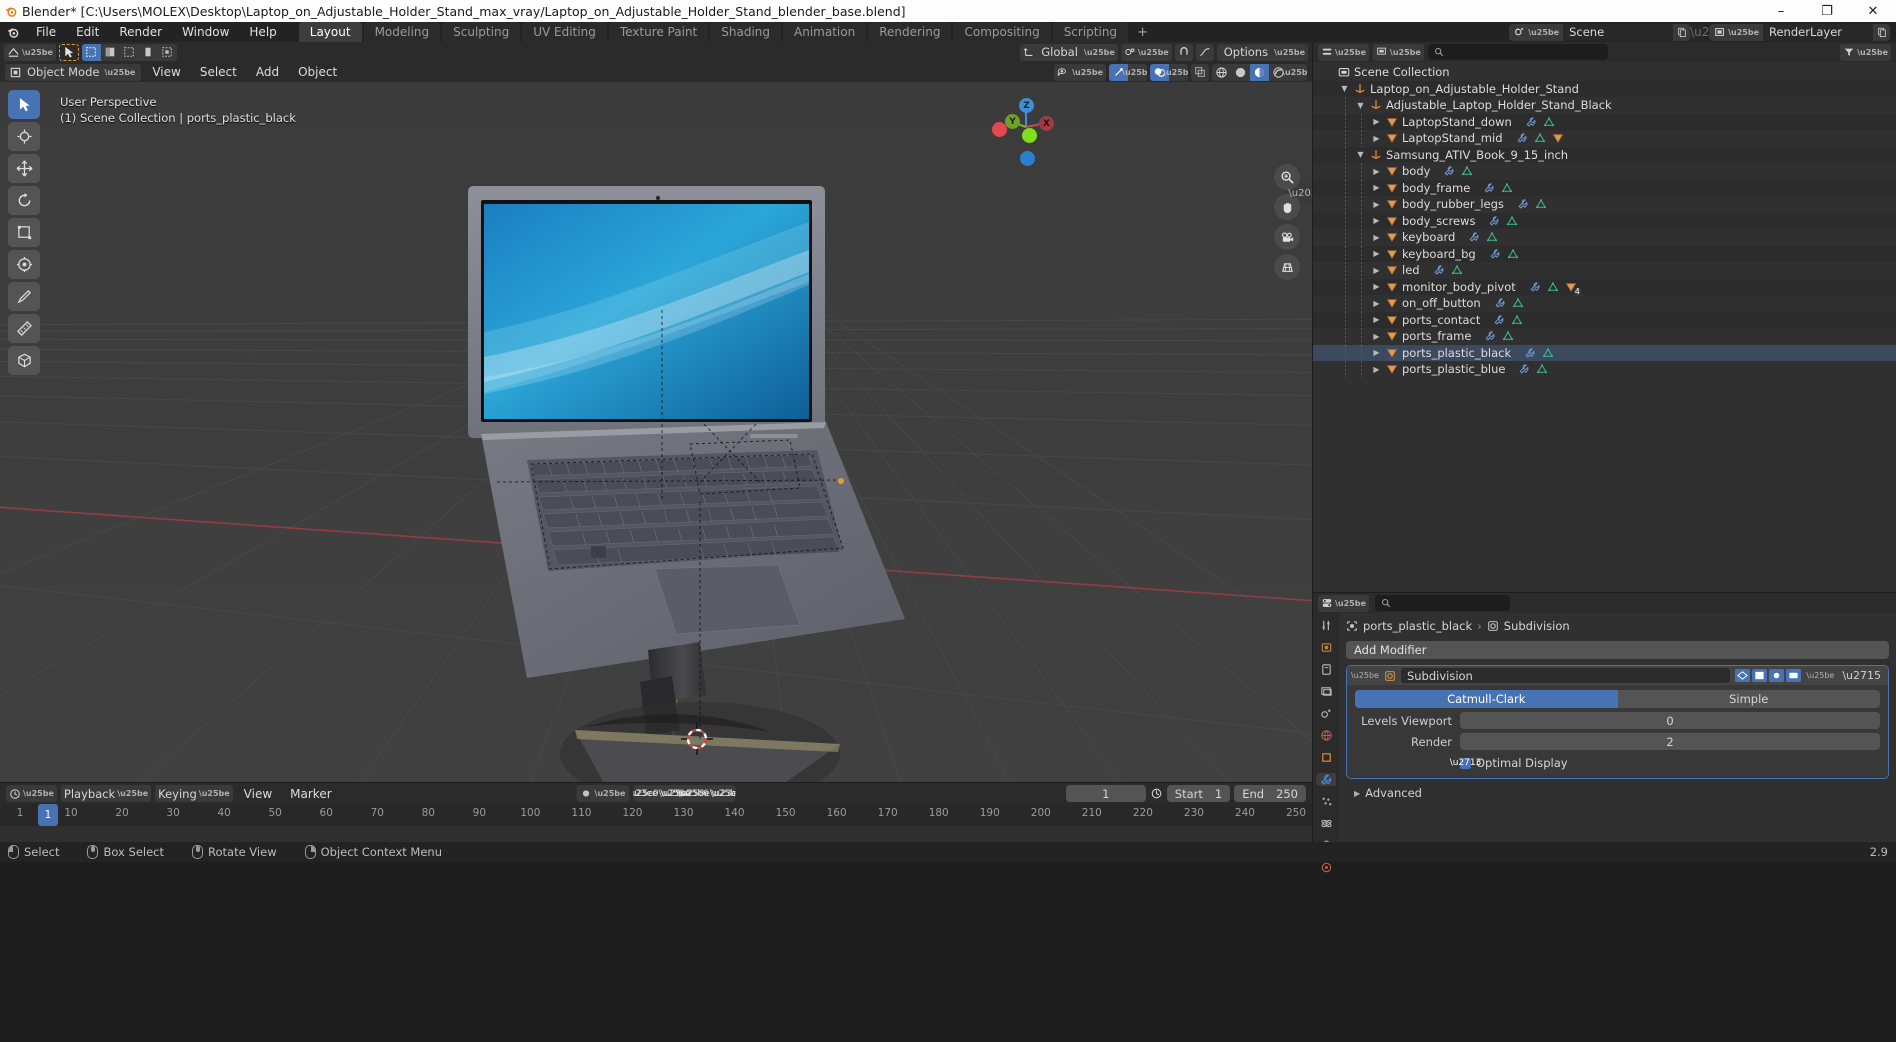  Describe the element at coordinates (1080, 72) in the screenshot. I see `visibility-selector-button: \u25be` at that location.